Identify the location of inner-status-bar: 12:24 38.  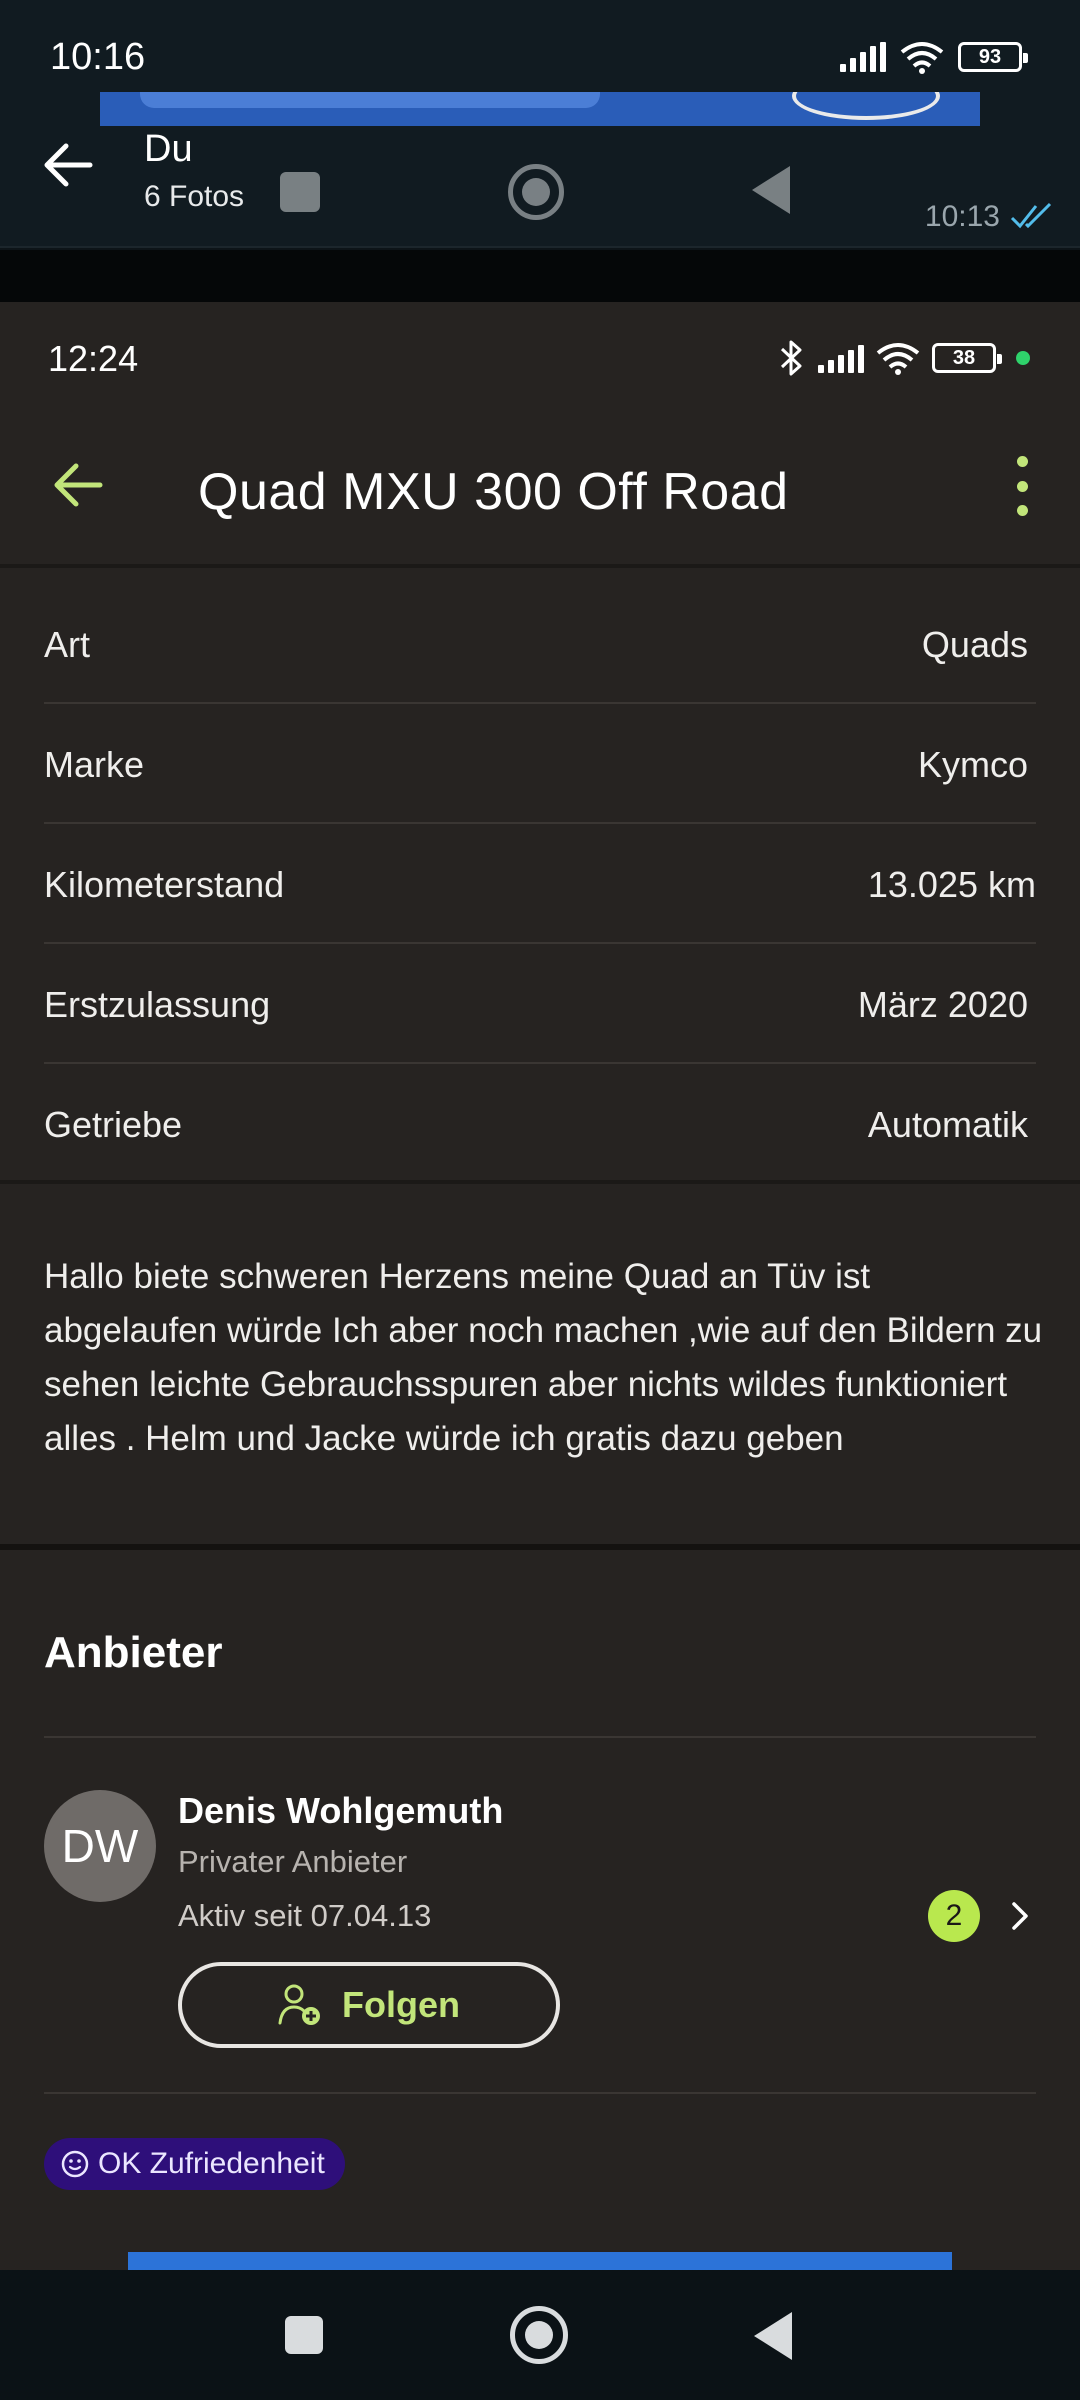
(540, 360).